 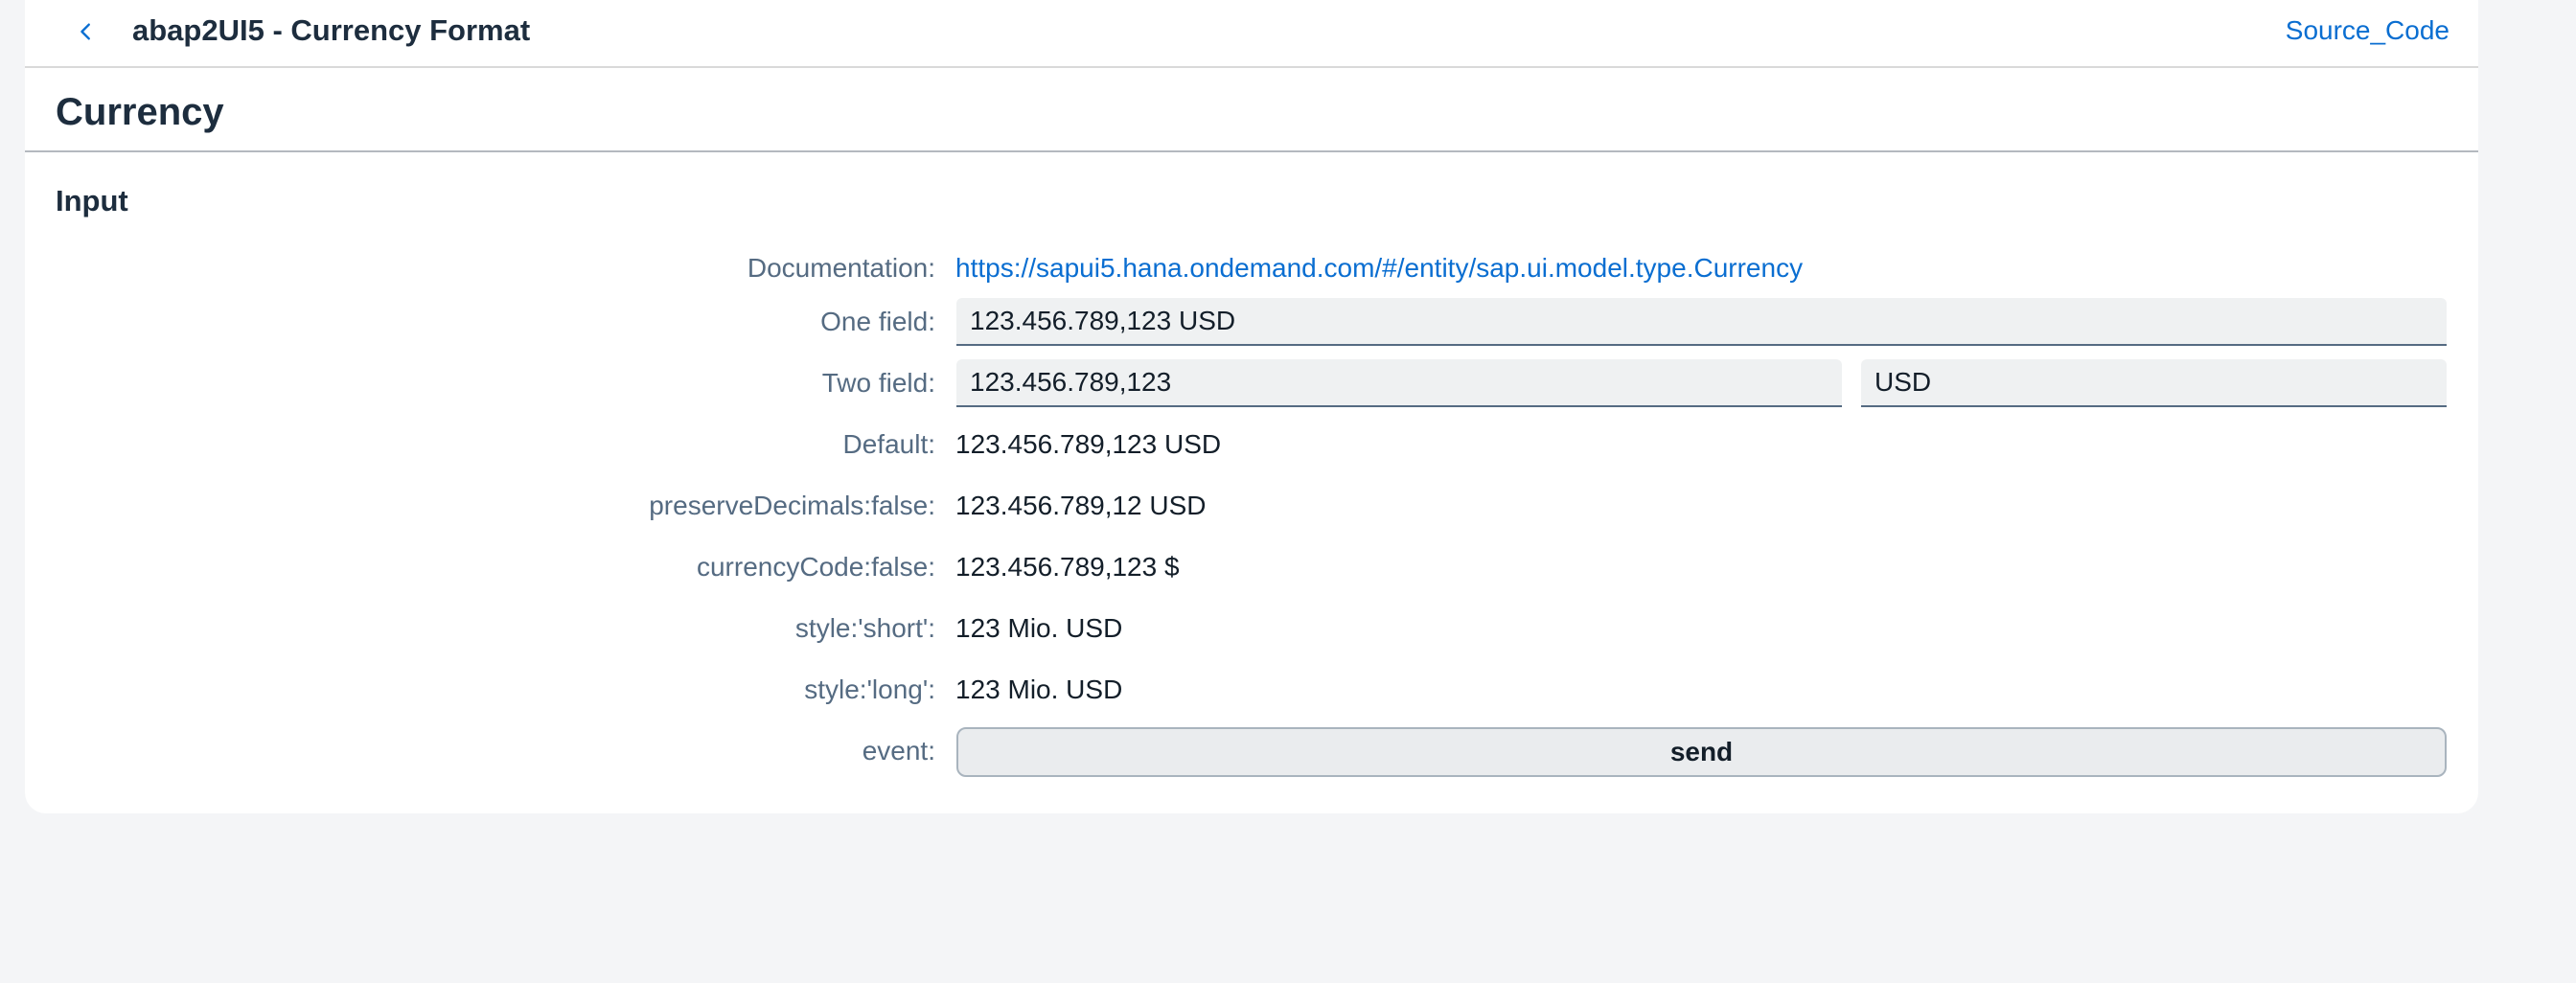 I want to click on documentation-label: Documentation:, so click(x=841, y=268).